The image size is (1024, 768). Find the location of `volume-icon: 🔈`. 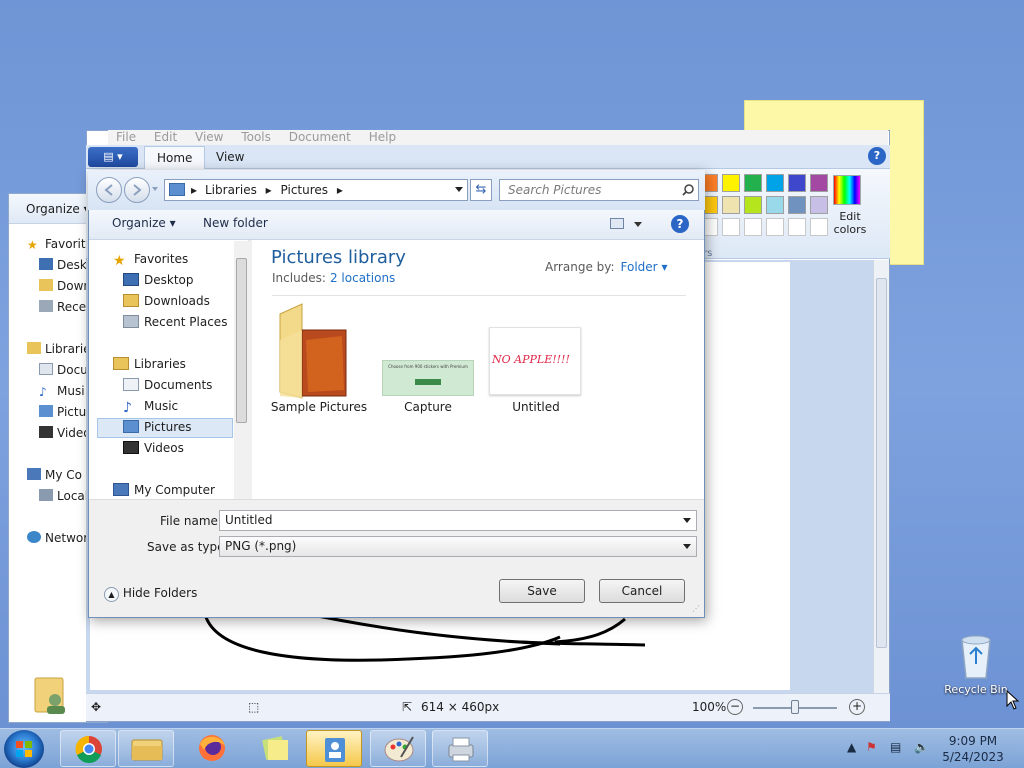

volume-icon: 🔈 is located at coordinates (921, 747).